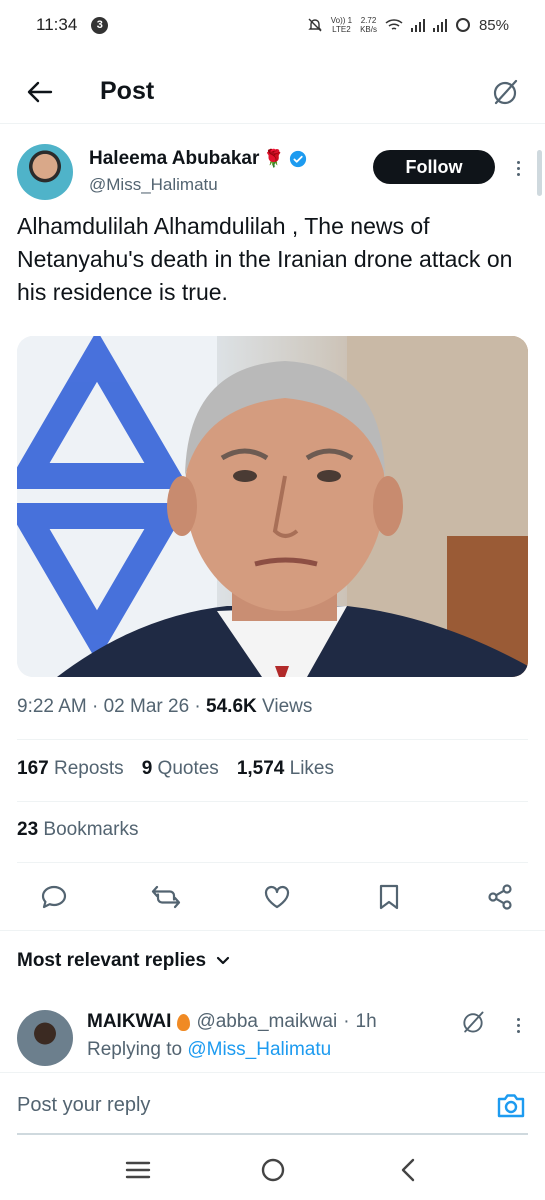  Describe the element at coordinates (174, 158) in the screenshot. I see `author-name: Haleema Abubakar` at that location.